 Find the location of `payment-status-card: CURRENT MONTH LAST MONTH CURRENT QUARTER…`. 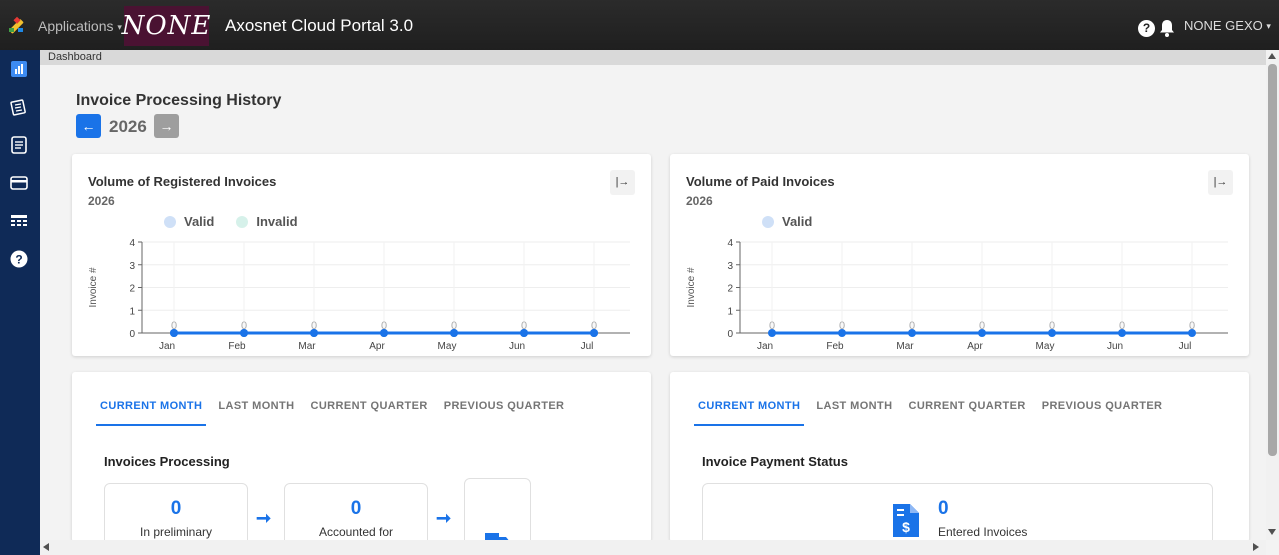

payment-status-card: CURRENT MONTH LAST MONTH CURRENT QUARTER… is located at coordinates (959, 457).